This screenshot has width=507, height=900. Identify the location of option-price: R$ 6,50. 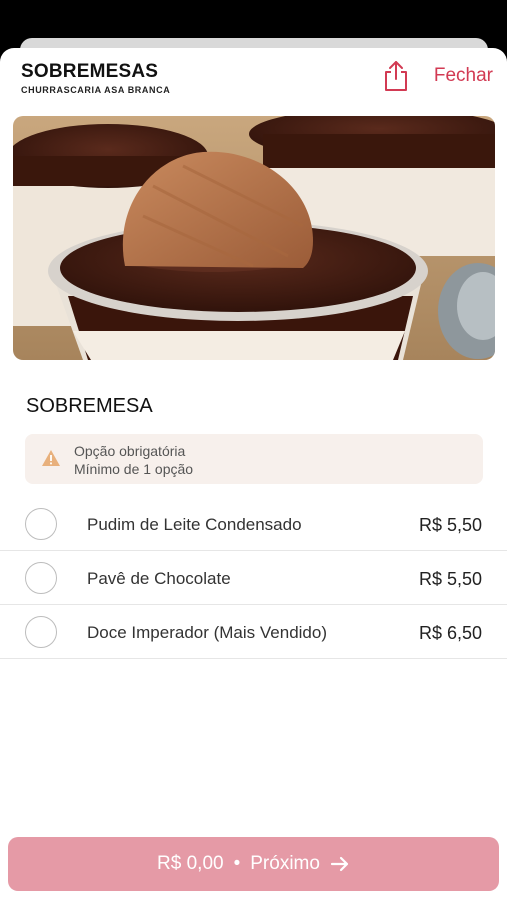
(450, 633).